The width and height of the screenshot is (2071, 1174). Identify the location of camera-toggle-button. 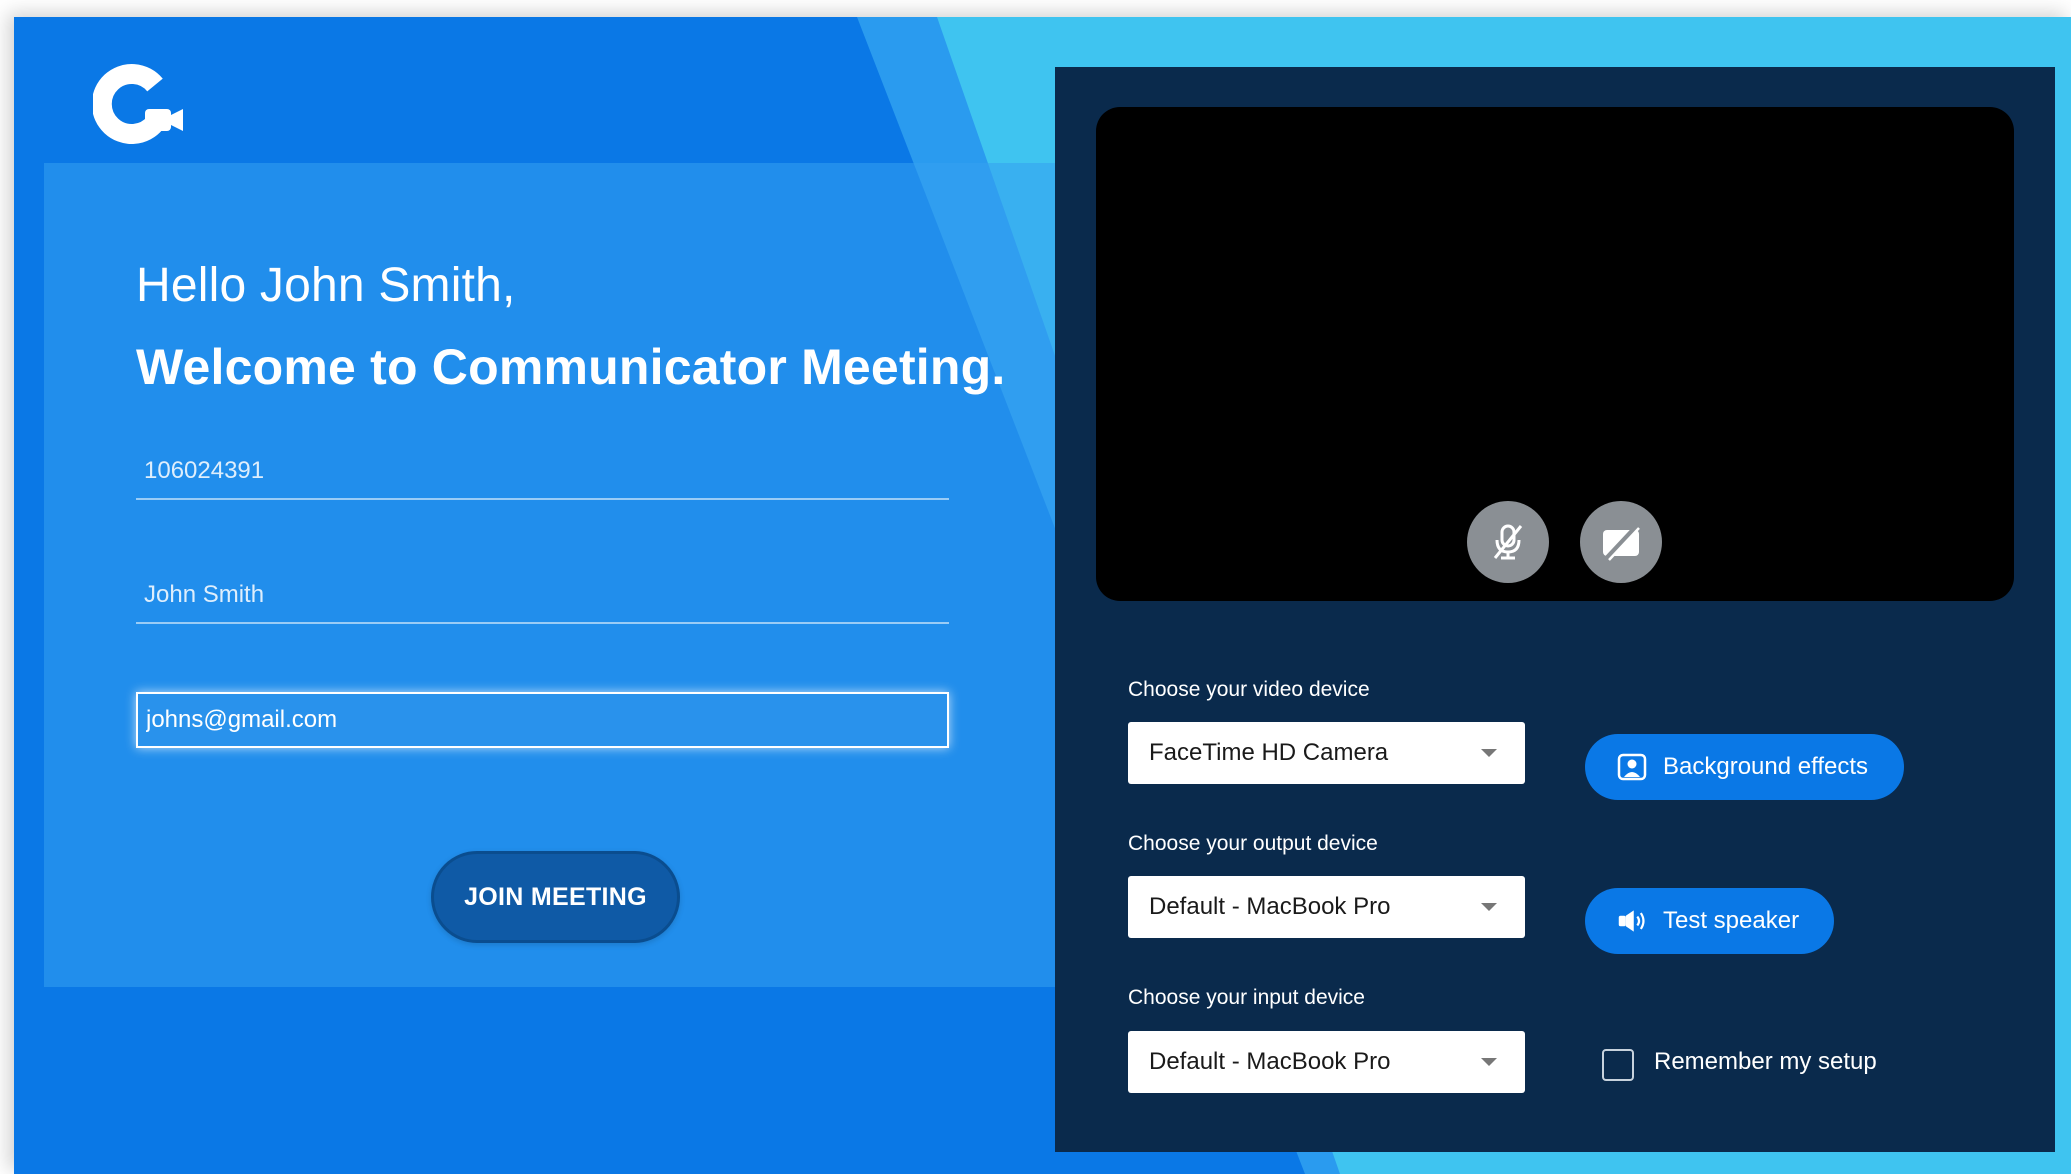
(1621, 542).